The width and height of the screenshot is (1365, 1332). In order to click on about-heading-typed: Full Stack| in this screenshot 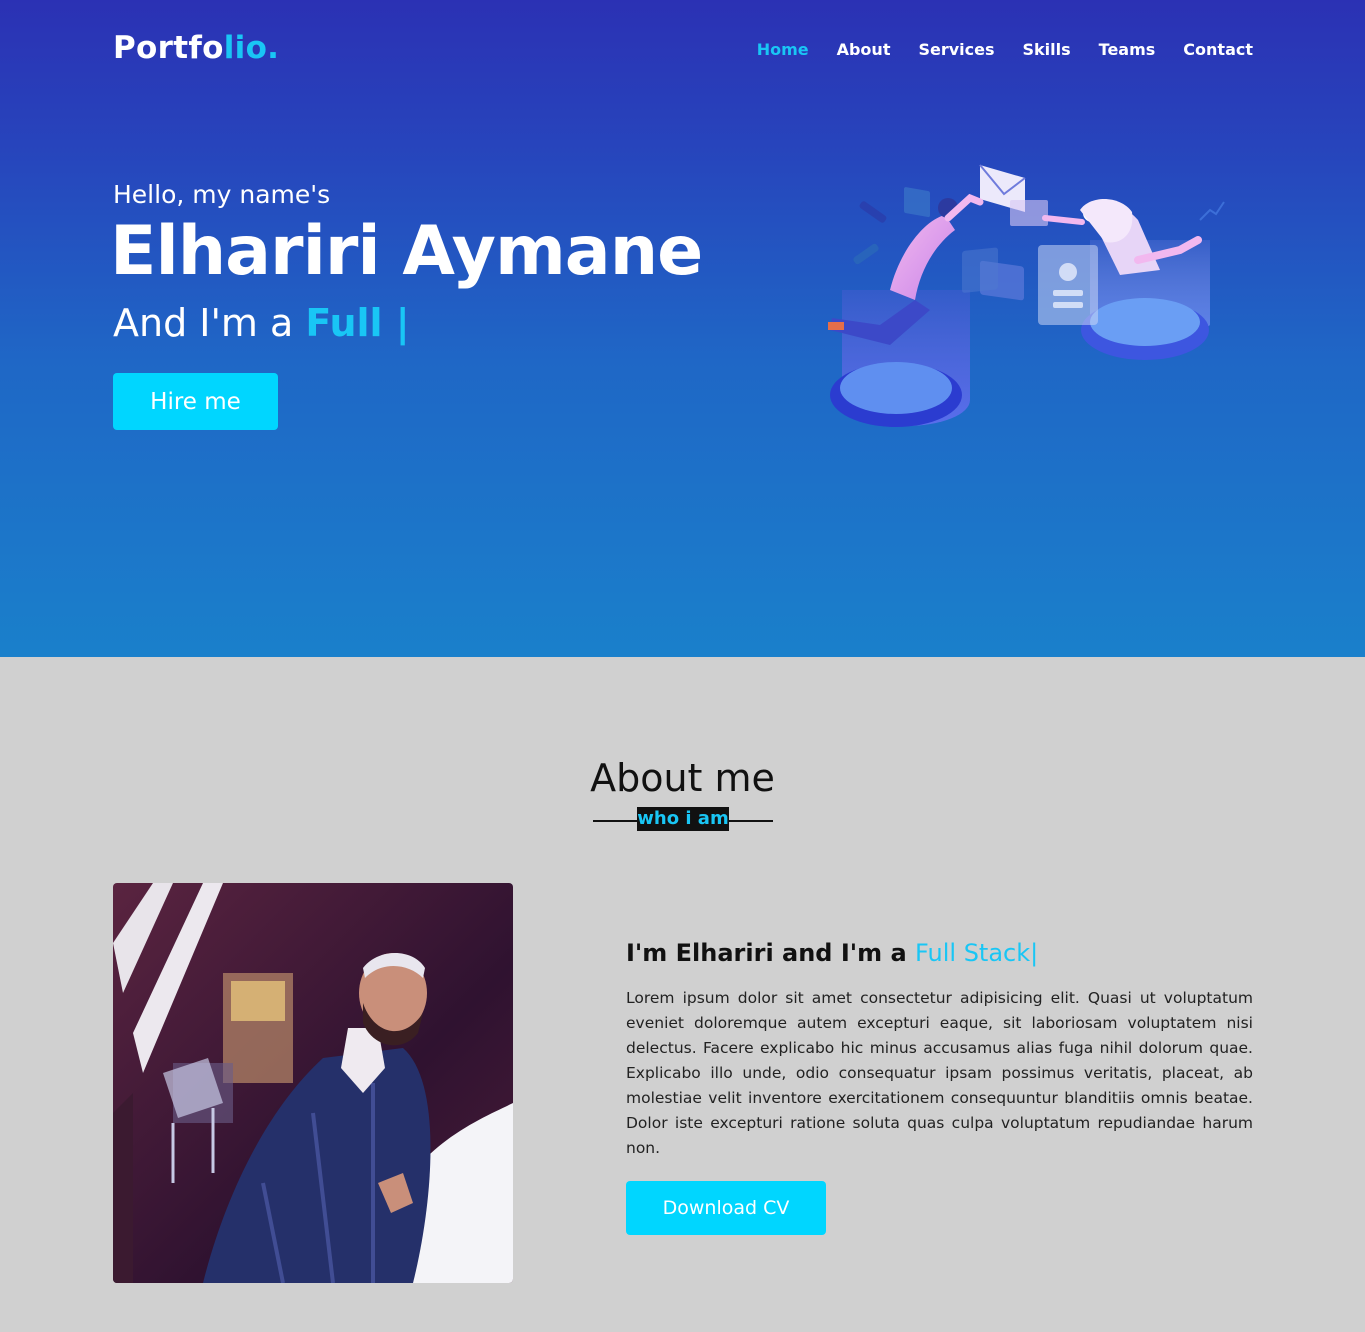, I will do `click(977, 953)`.